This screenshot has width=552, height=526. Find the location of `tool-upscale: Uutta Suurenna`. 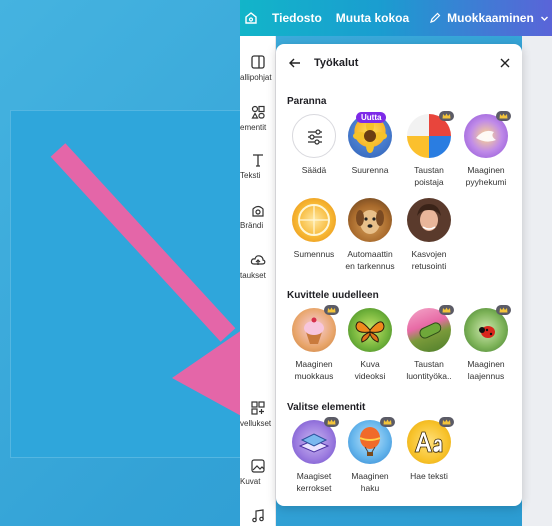

tool-upscale: Uutta Suurenna is located at coordinates (370, 144).